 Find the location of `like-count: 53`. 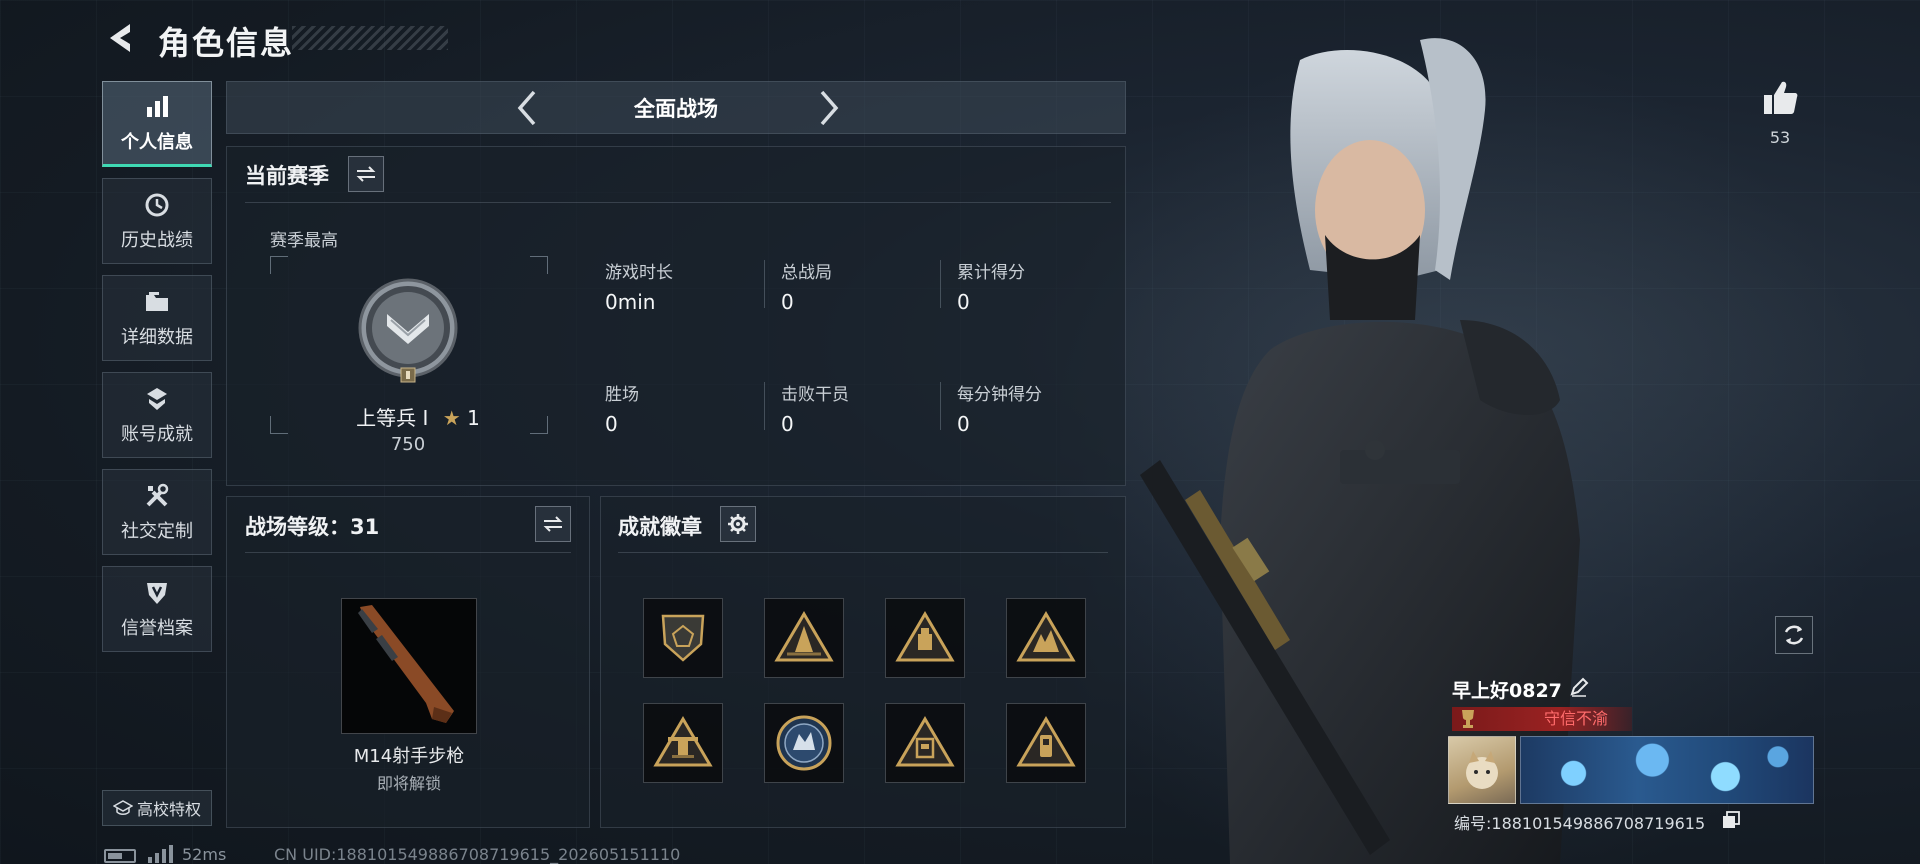

like-count: 53 is located at coordinates (1780, 137).